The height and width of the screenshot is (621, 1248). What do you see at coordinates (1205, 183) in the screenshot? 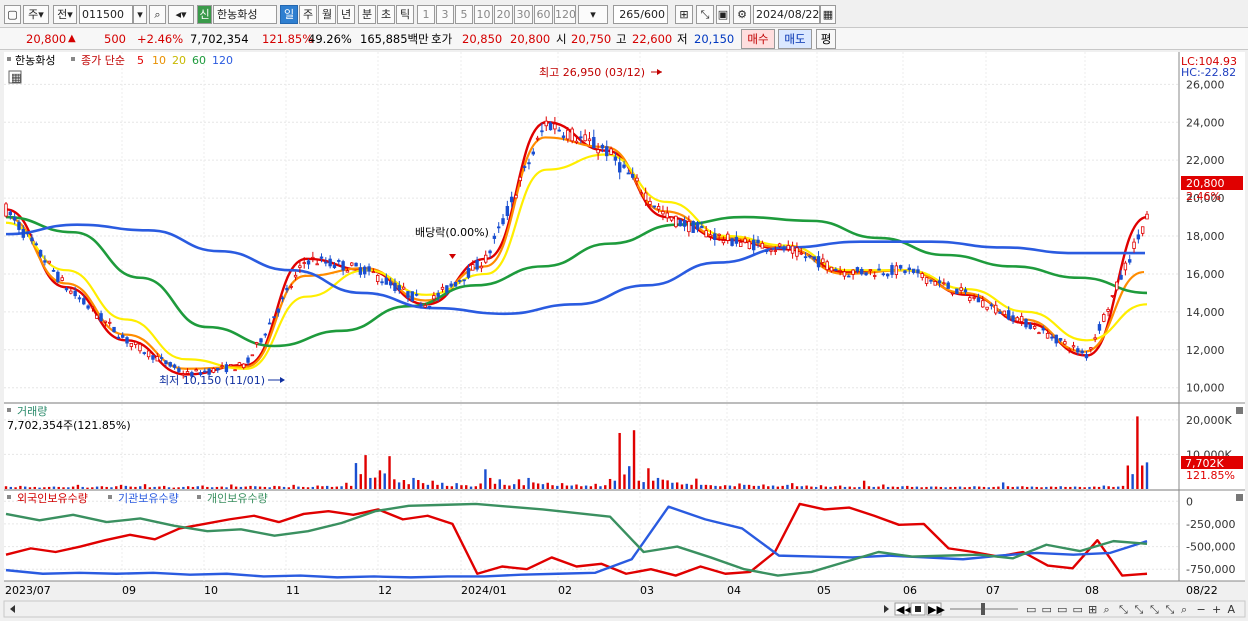
I see `current-price-marker-text: 20,800` at bounding box center [1205, 183].